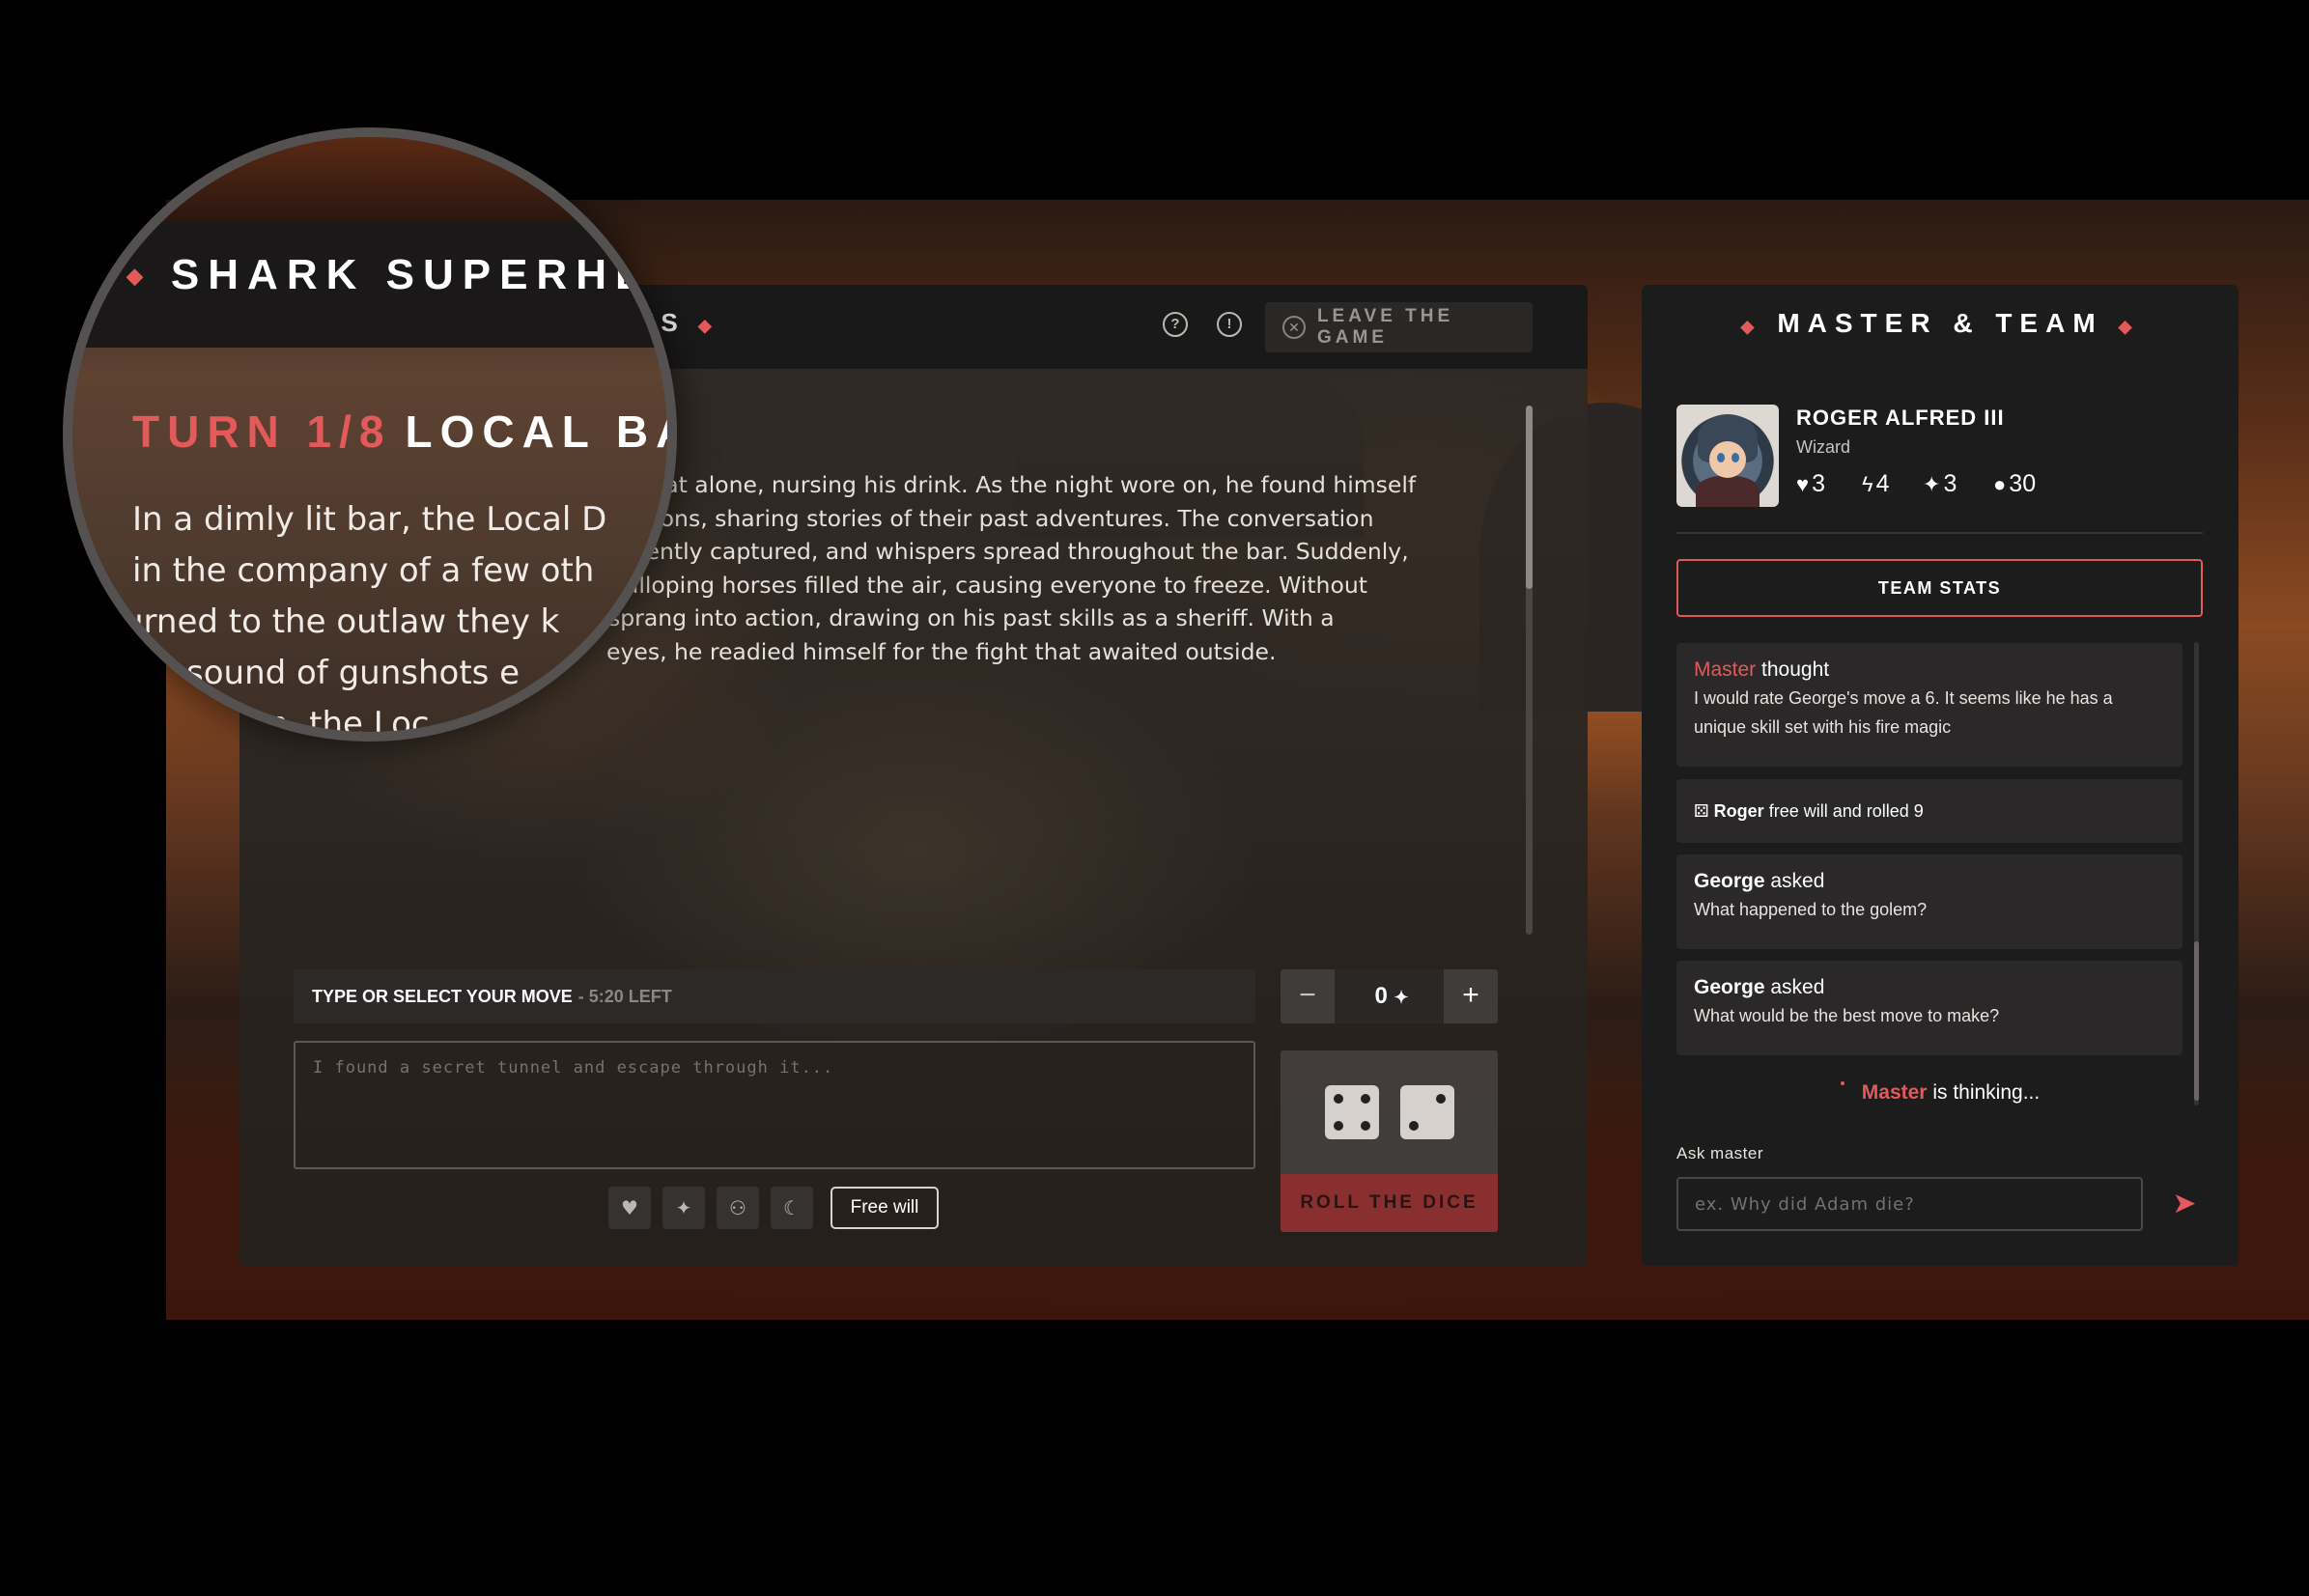 Image resolution: width=2309 pixels, height=1596 pixels. I want to click on feed-scrollbar, so click(2196, 874).